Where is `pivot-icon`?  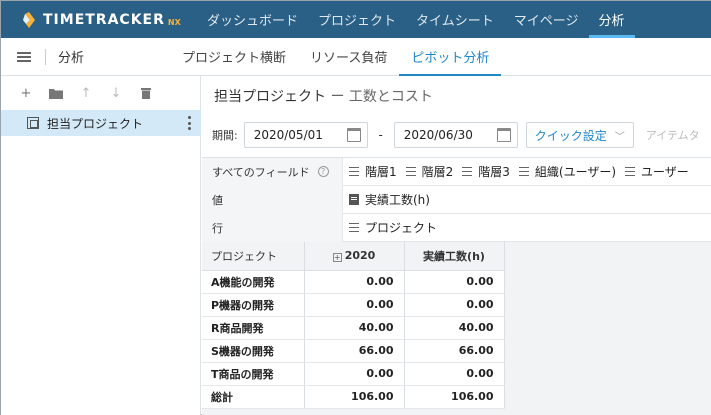 pivot-icon is located at coordinates (33, 123).